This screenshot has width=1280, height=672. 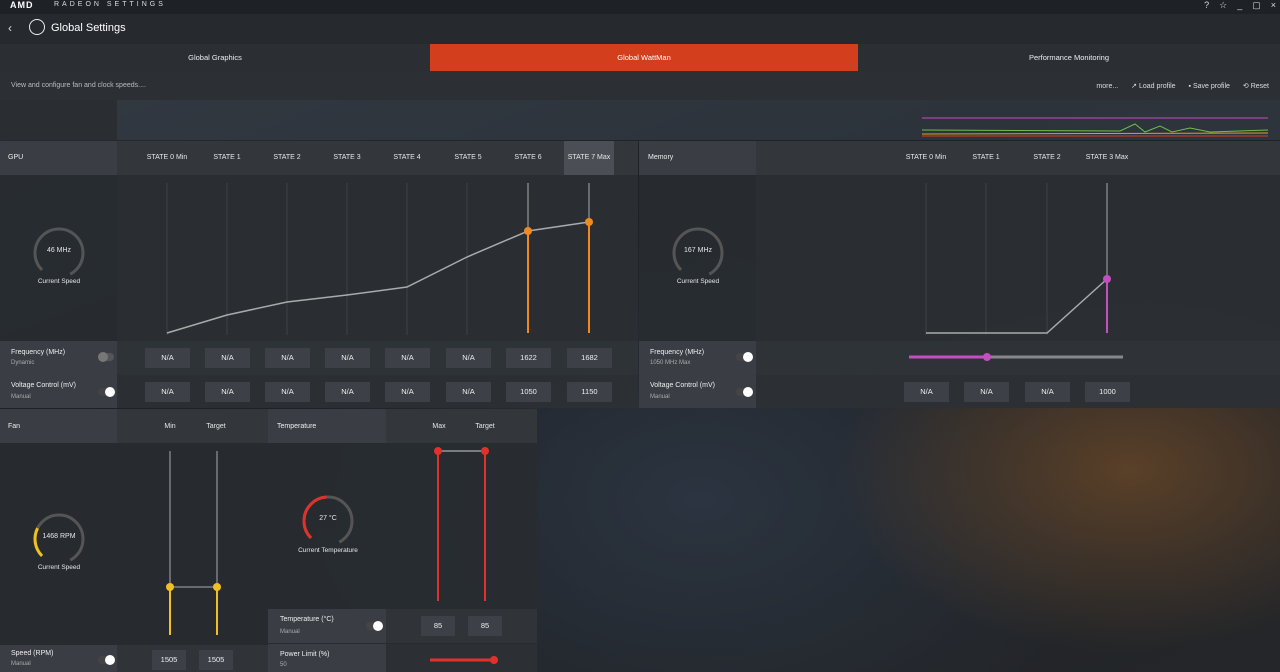 I want to click on memory-state-label: STATE 2, so click(x=1047, y=157).